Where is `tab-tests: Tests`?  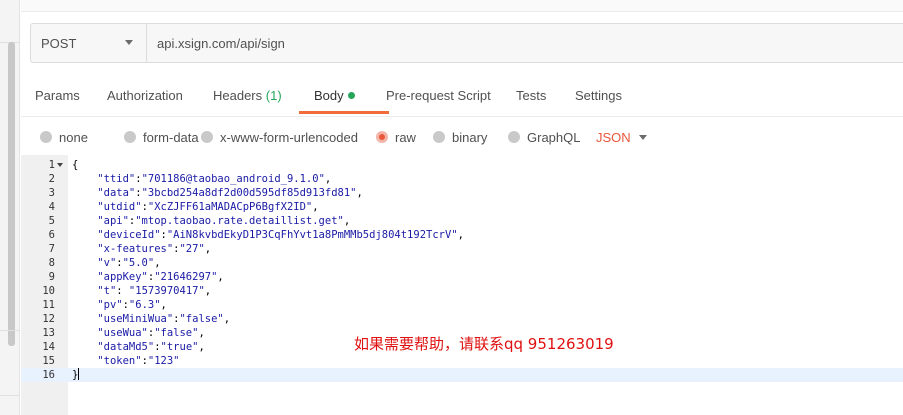
tab-tests: Tests is located at coordinates (531, 96).